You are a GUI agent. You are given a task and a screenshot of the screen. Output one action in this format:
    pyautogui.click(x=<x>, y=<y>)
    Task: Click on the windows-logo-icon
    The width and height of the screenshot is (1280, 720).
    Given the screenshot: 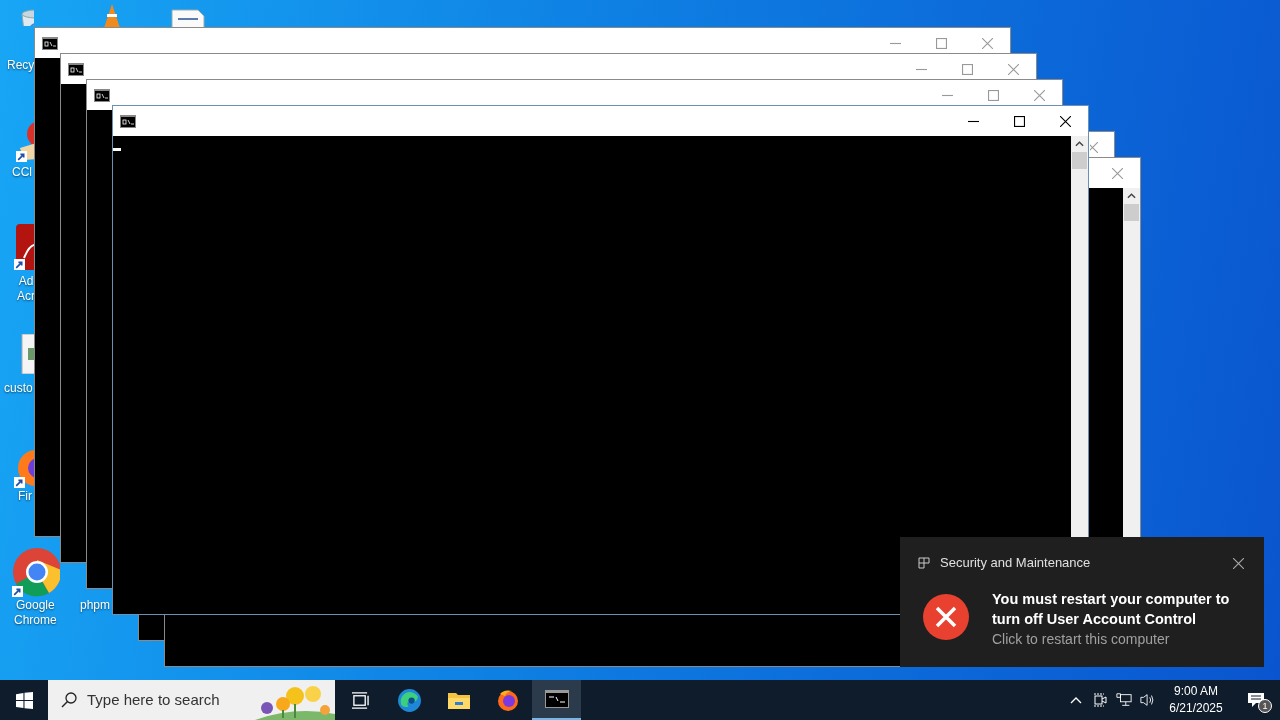 What is the action you would take?
    pyautogui.click(x=24, y=700)
    